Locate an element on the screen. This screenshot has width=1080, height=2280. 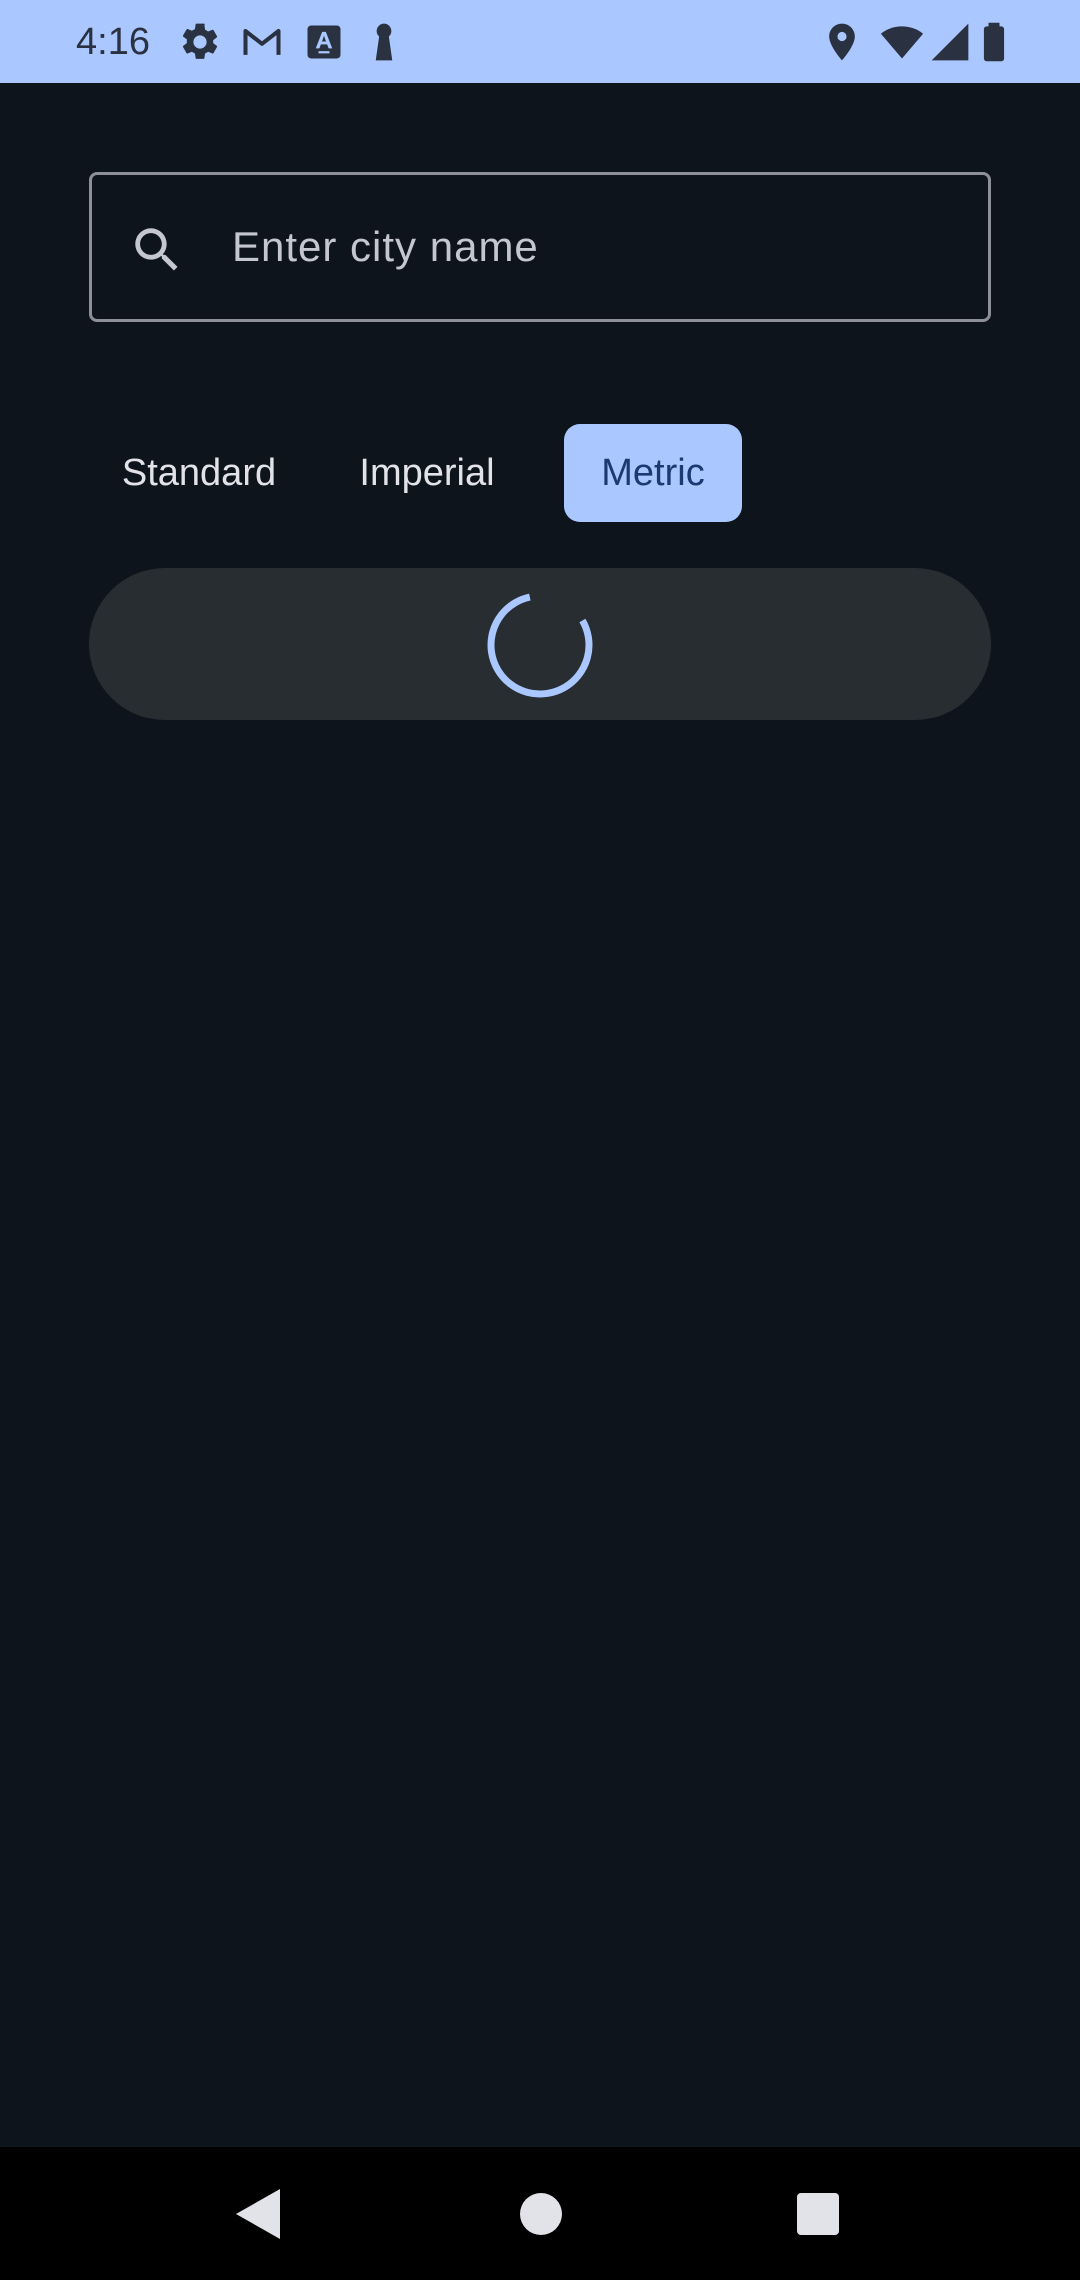
keyhole-icon is located at coordinates (384, 42).